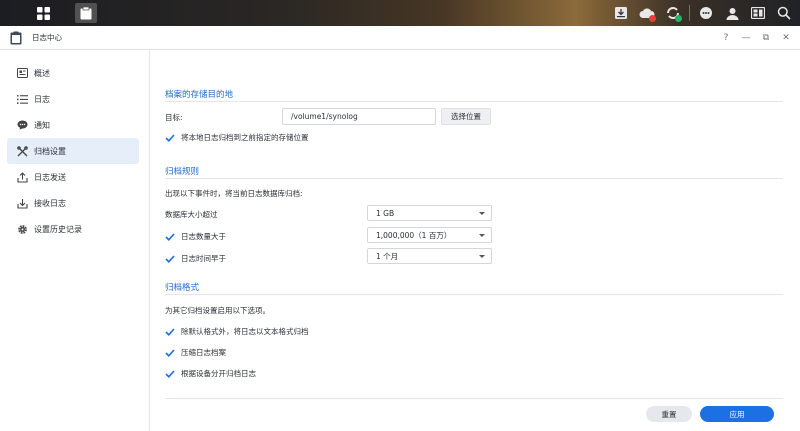 This screenshot has height=431, width=800. What do you see at coordinates (22, 151) in the screenshot?
I see `tools-icon` at bounding box center [22, 151].